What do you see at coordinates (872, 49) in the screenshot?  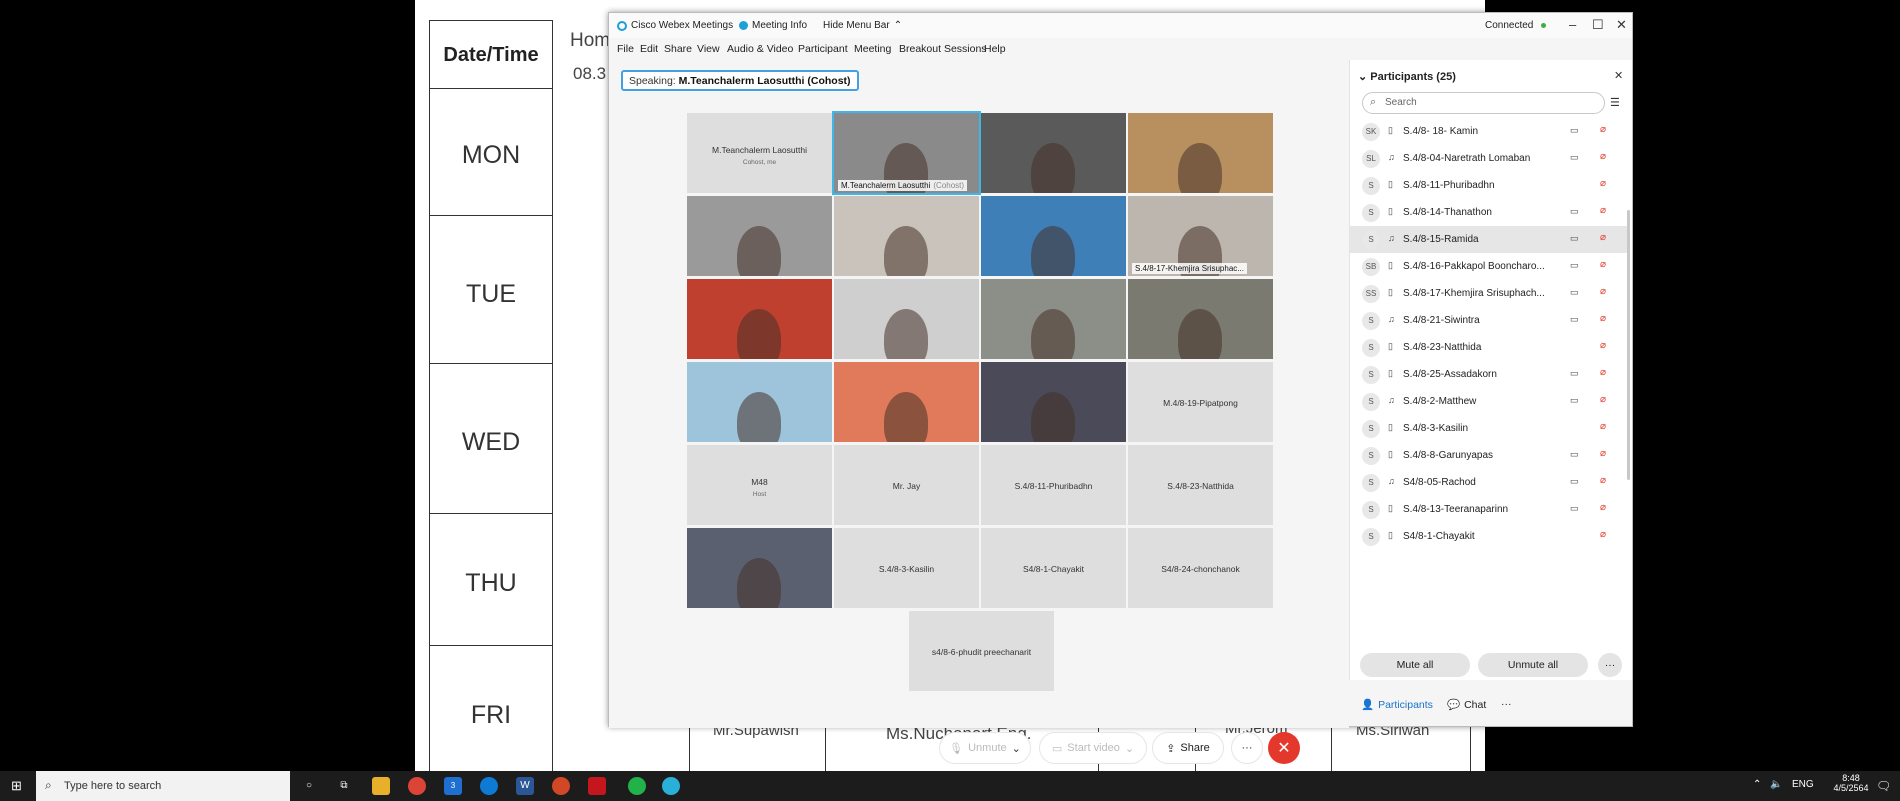 I see `menu-meeting: Meeting` at bounding box center [872, 49].